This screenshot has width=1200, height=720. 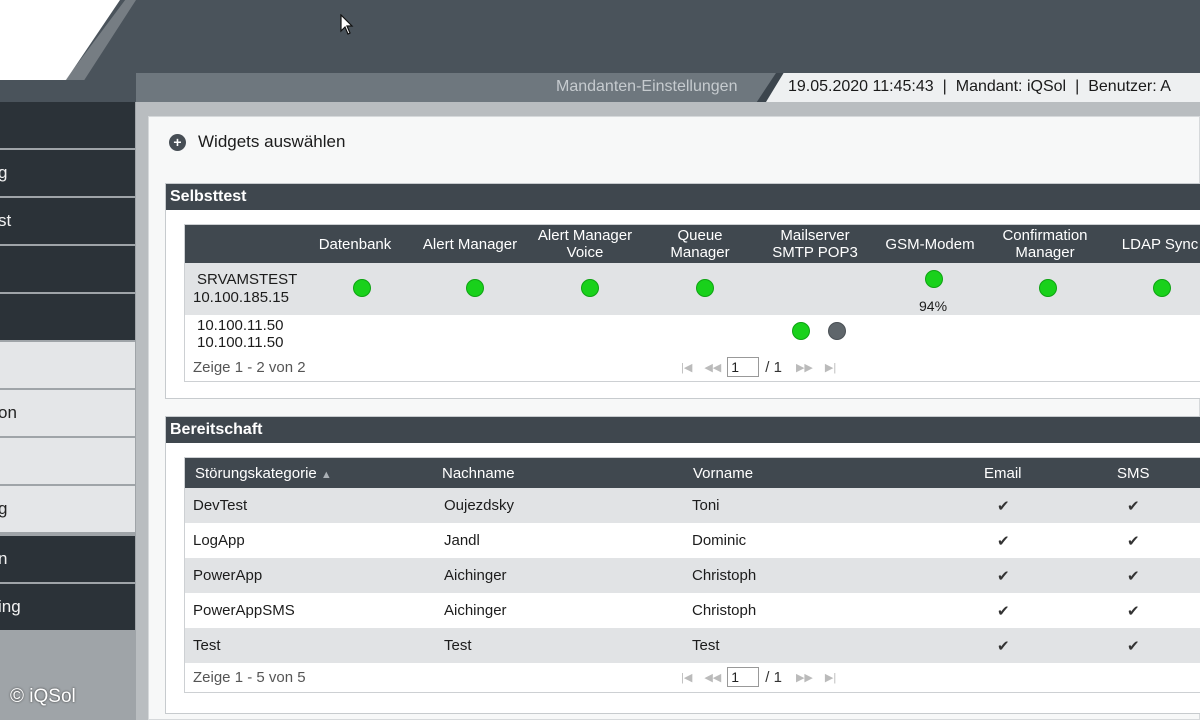 I want to click on column-gsm-modem: GSM-Modem, so click(x=930, y=244).